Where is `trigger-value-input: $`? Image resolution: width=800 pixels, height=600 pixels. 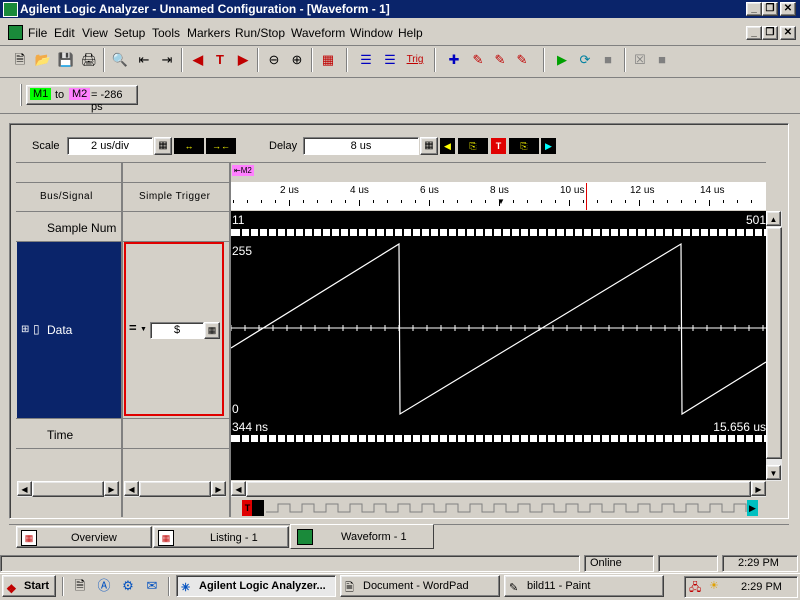 trigger-value-input: $ is located at coordinates (177, 330).